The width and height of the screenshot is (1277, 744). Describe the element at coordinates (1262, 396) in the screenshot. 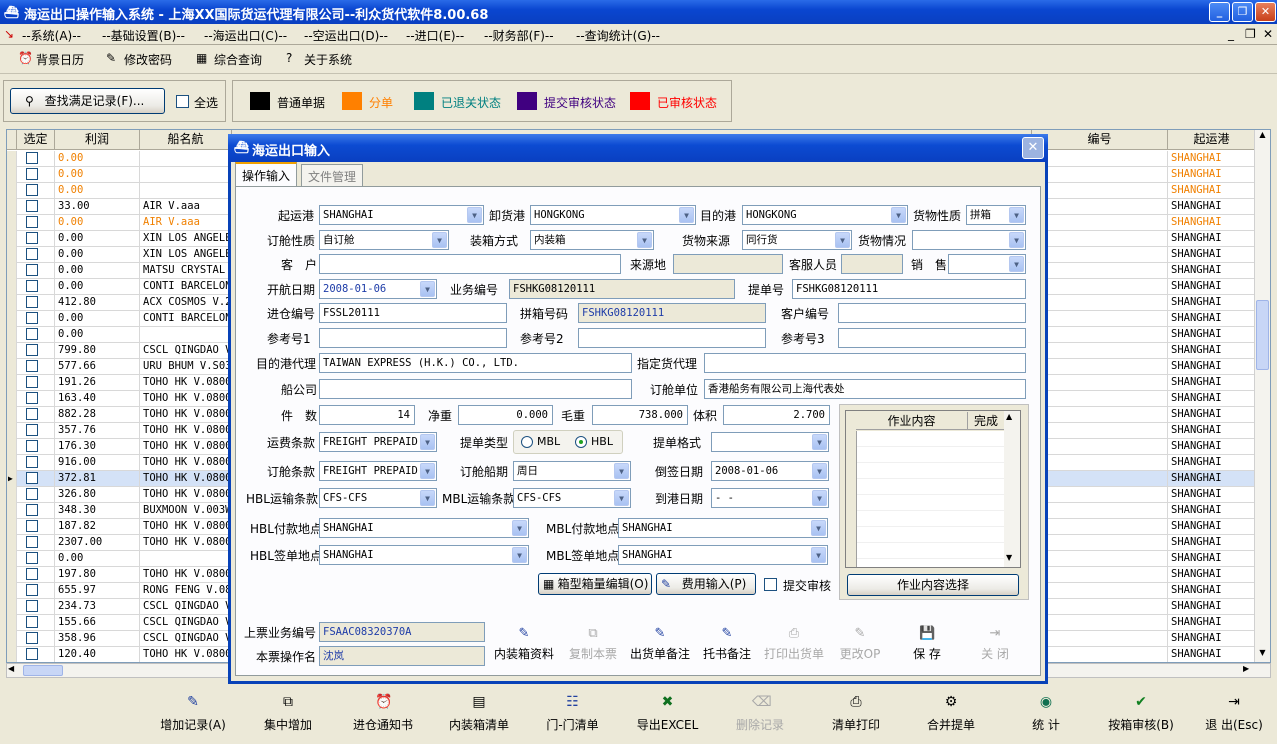

I see `grid-vscroll: ▲ ▼` at that location.